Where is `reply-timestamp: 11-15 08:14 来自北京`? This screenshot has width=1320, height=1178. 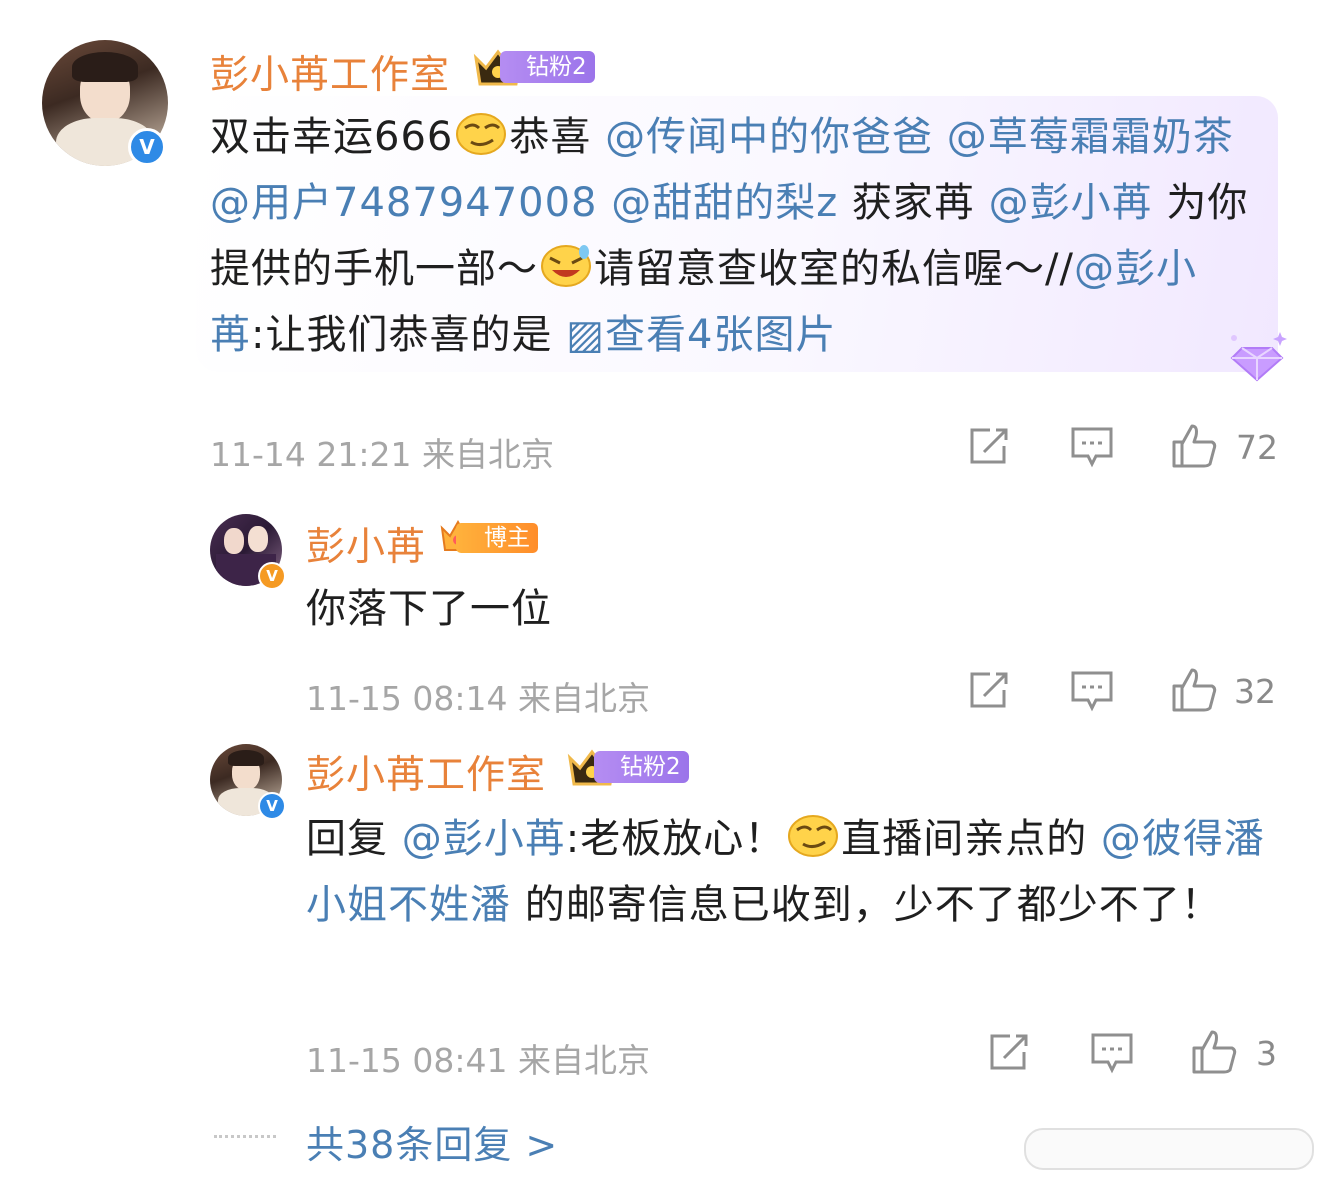
reply-timestamp: 11-15 08:14 来自北京 is located at coordinates (478, 698).